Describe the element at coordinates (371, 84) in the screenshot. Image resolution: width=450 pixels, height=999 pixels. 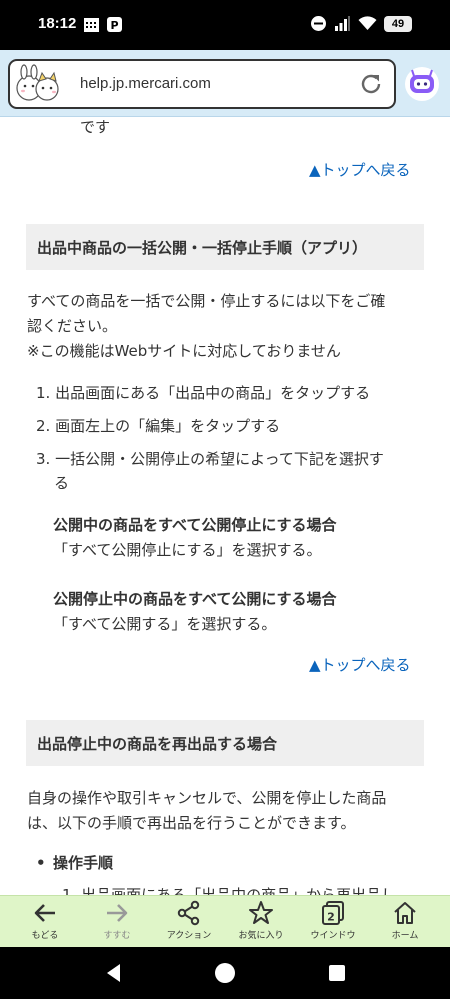
I see `reload-icon` at that location.